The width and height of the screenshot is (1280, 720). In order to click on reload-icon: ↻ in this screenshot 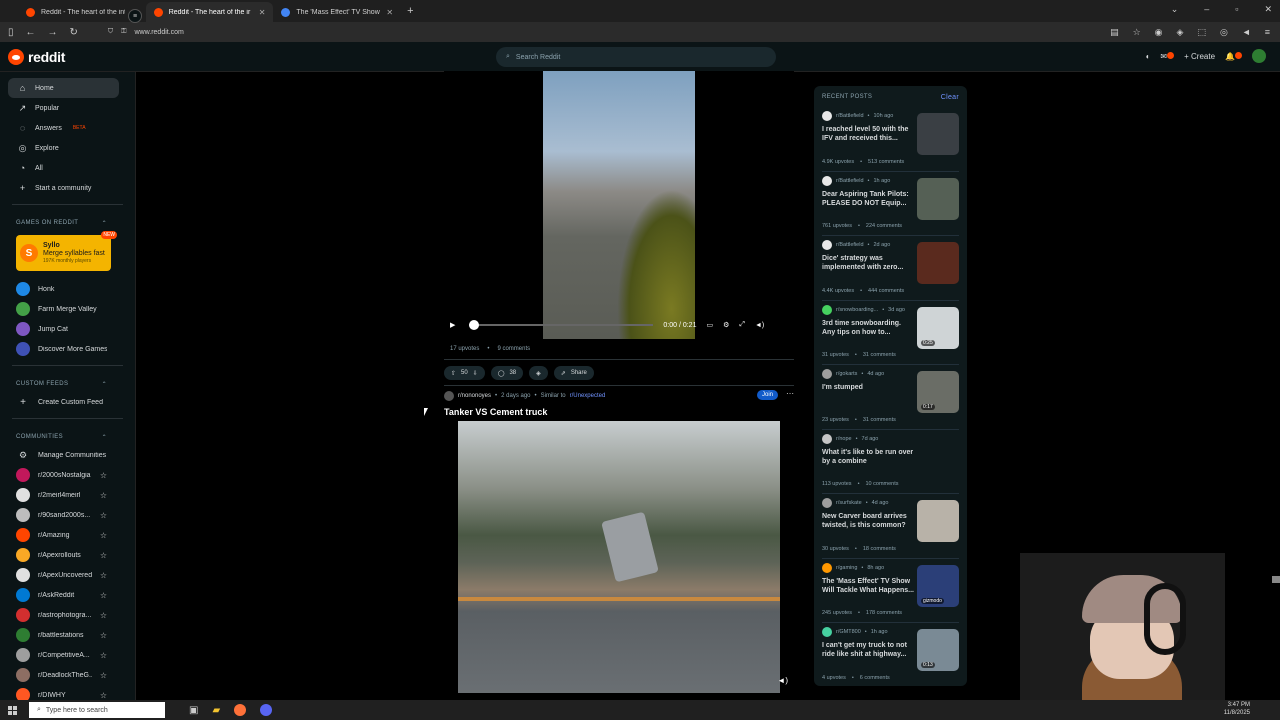, I will do `click(74, 32)`.